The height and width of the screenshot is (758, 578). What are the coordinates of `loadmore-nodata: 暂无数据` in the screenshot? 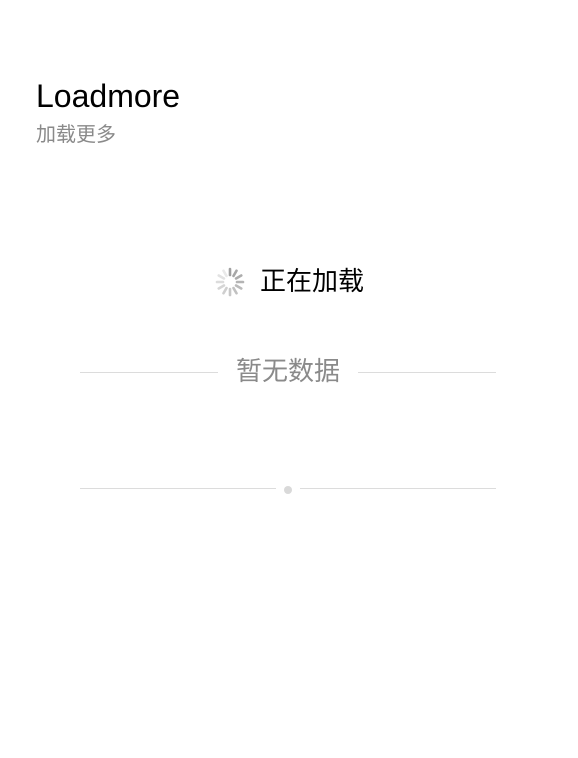 It's located at (288, 372).